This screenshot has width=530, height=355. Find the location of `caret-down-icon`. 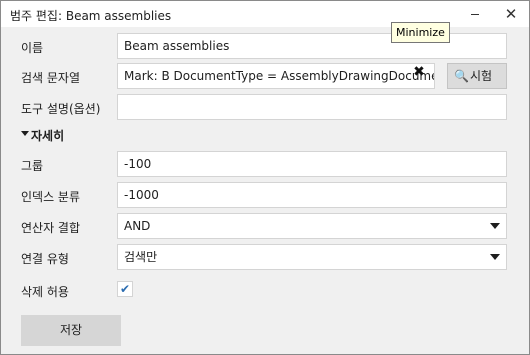

caret-down-icon is located at coordinates (25, 133).